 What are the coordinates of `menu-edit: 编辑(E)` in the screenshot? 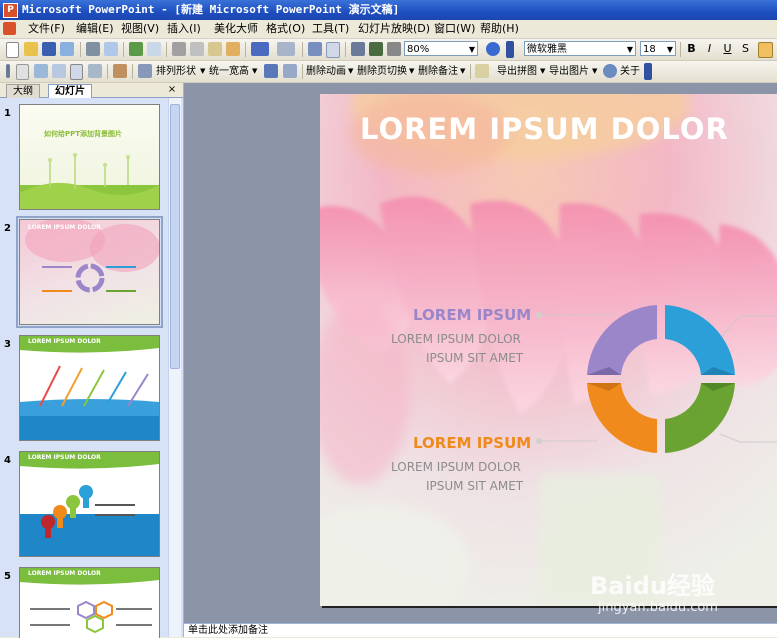 It's located at (95, 29).